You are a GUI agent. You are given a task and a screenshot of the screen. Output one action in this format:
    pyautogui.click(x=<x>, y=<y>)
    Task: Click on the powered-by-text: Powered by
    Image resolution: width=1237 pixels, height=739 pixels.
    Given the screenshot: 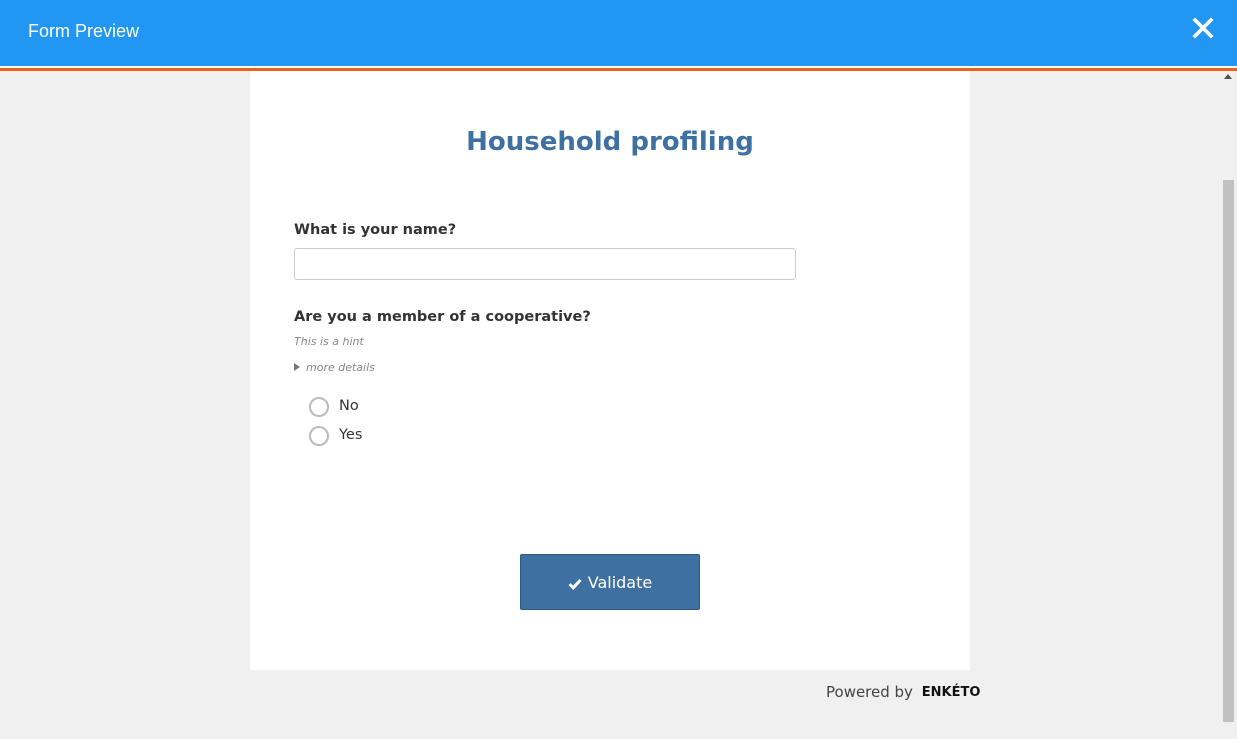 What is the action you would take?
    pyautogui.click(x=869, y=692)
    